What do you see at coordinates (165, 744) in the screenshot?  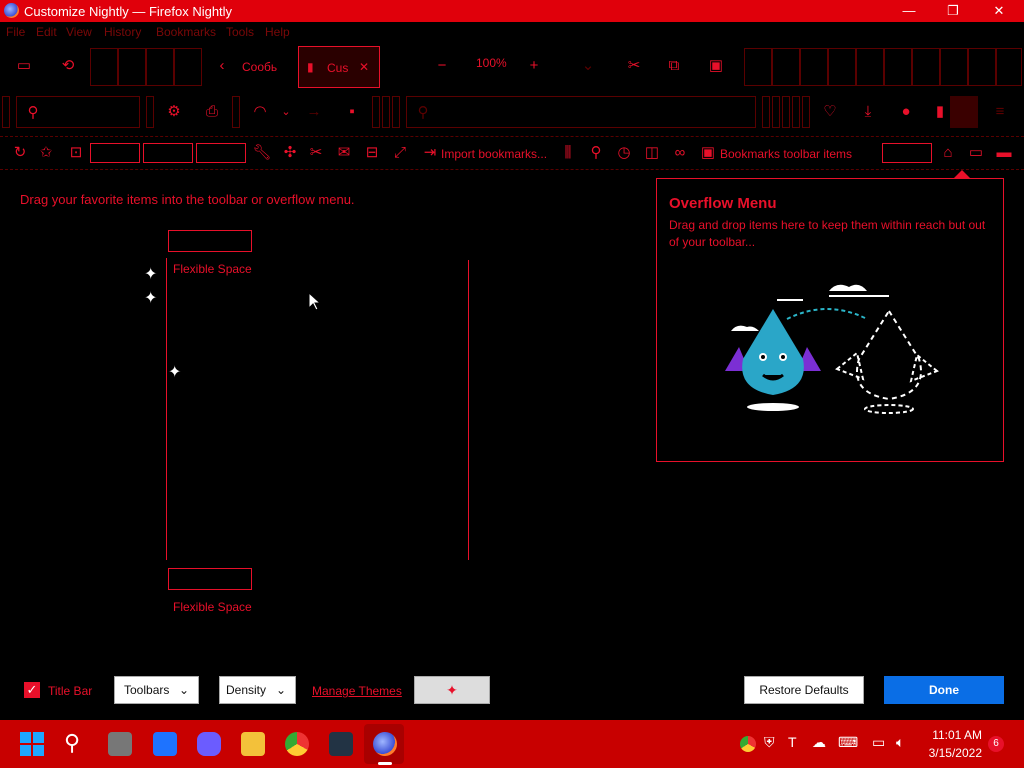 I see `widgets-icon` at bounding box center [165, 744].